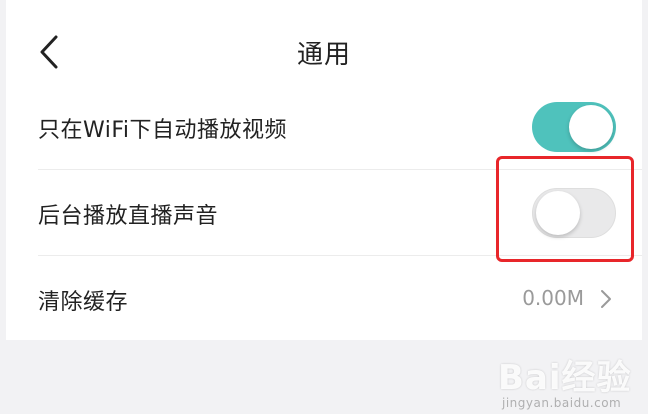  I want to click on annotation-highlight-box, so click(565, 209).